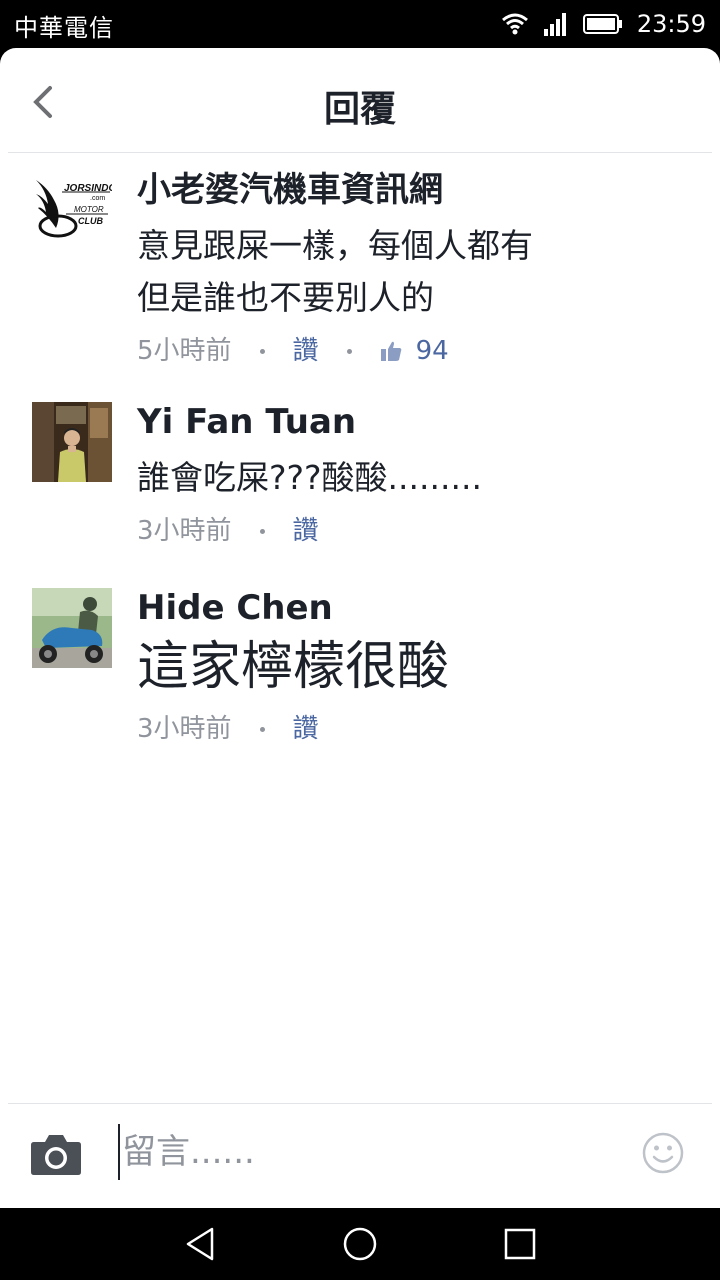 Image resolution: width=720 pixels, height=1280 pixels. I want to click on commenter-name: Hide Chen, so click(418, 608).